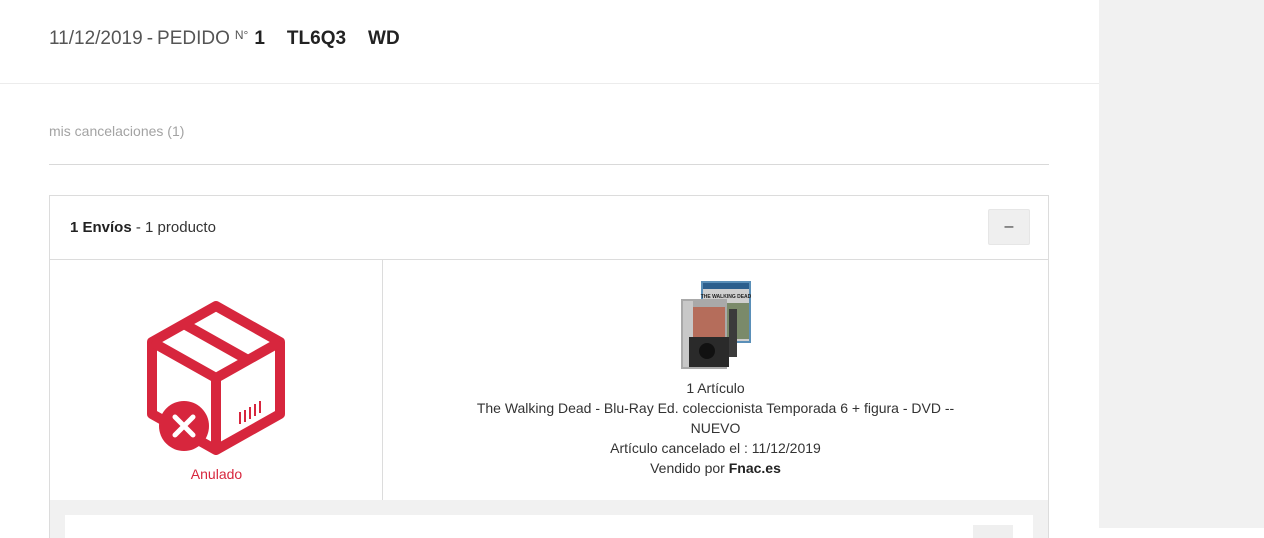  Describe the element at coordinates (549, 42) in the screenshot. I see `order-header: 11/12/2019 - PEDIDO N° 1 TL6Q3 WD` at that location.